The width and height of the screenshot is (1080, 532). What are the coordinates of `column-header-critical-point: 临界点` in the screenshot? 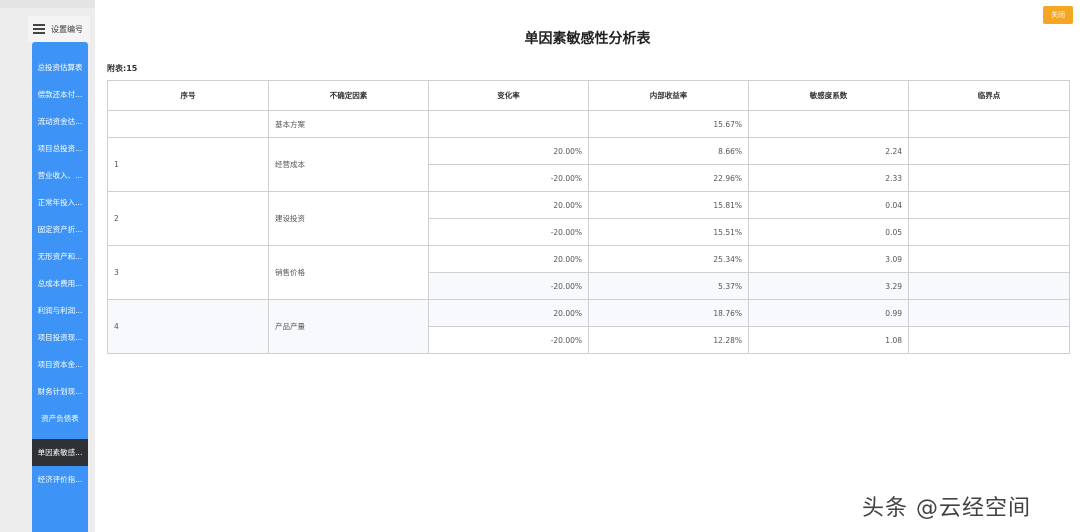 It's located at (989, 95).